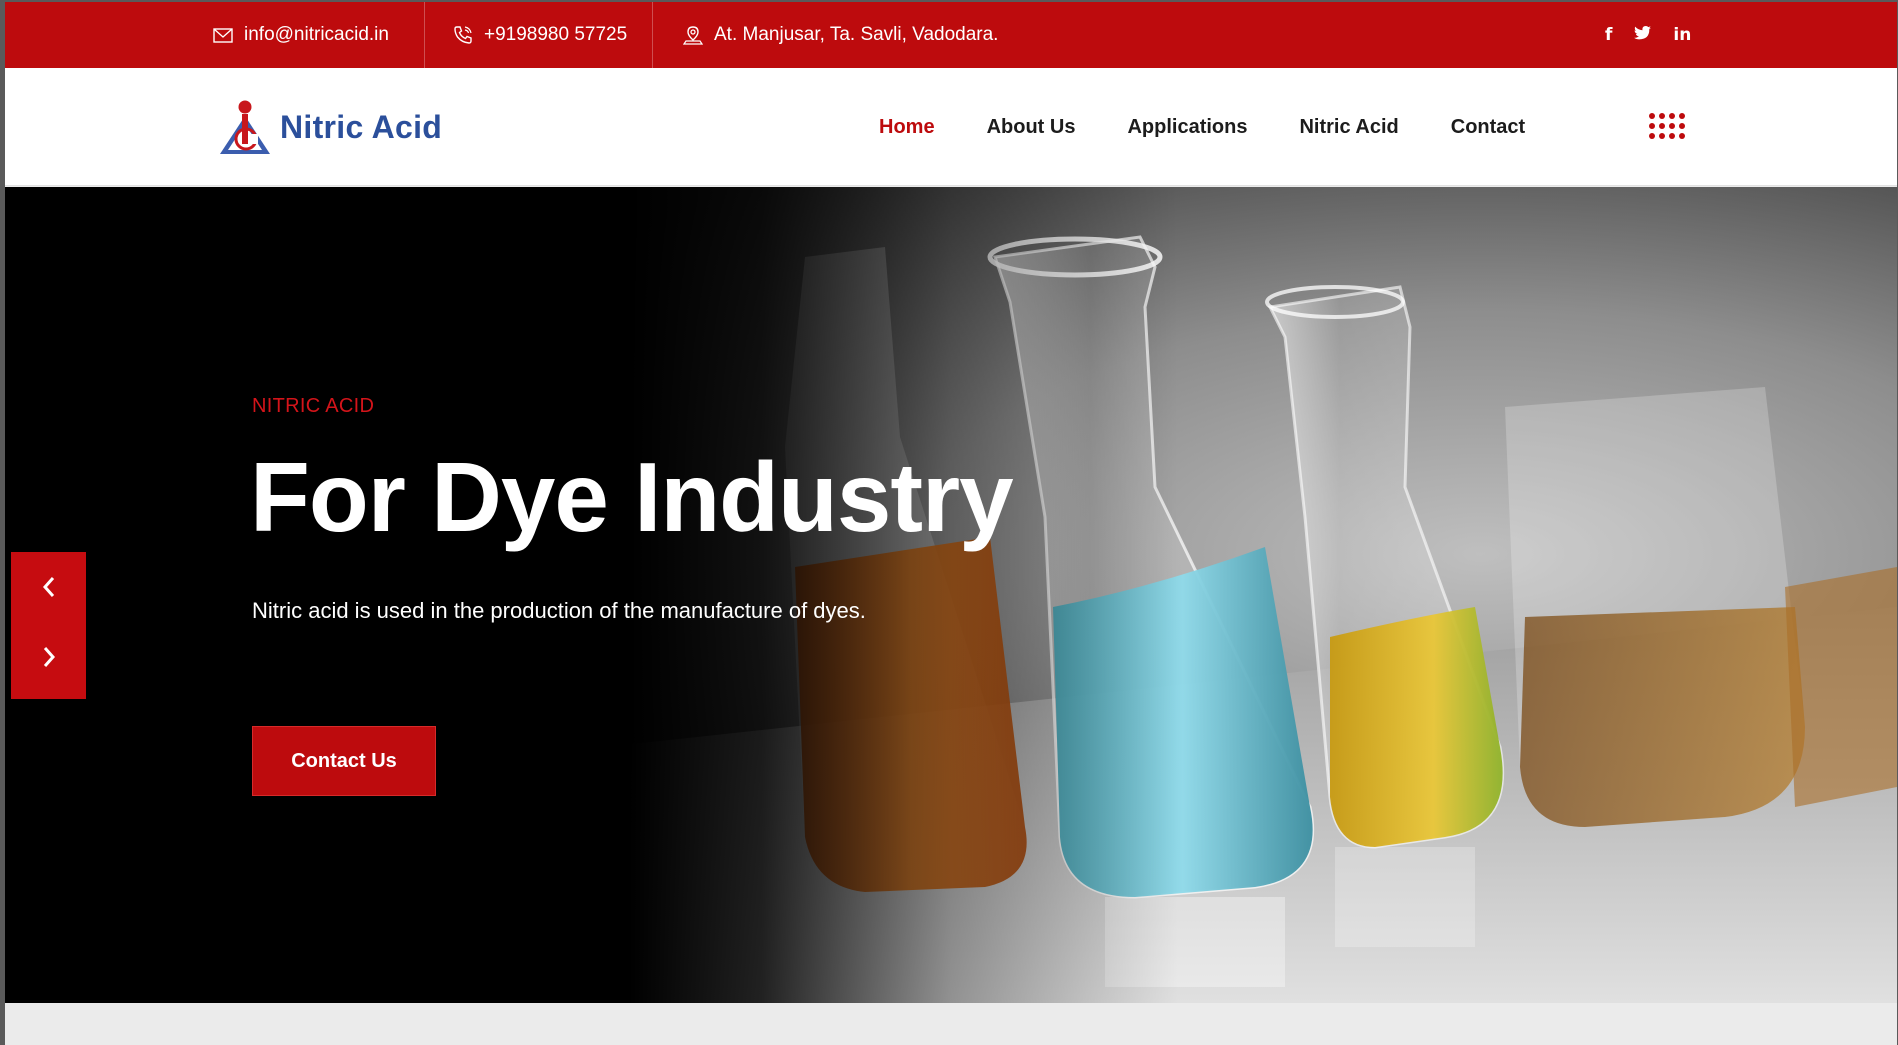  I want to click on phone-link: +9198980 57725, so click(540, 35).